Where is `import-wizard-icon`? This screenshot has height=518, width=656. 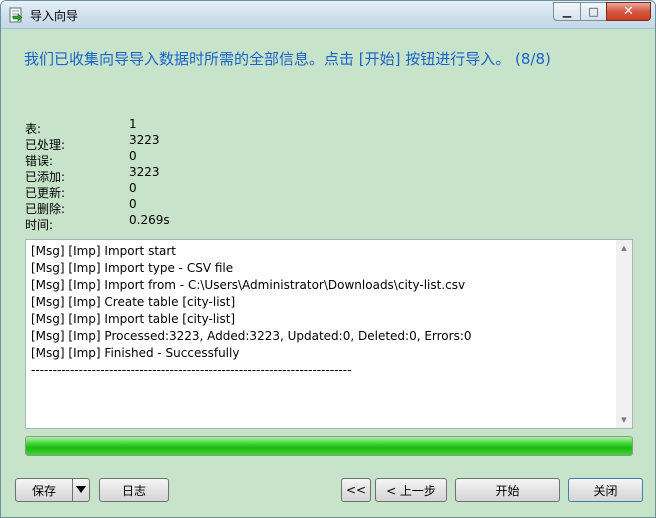
import-wizard-icon is located at coordinates (16, 15).